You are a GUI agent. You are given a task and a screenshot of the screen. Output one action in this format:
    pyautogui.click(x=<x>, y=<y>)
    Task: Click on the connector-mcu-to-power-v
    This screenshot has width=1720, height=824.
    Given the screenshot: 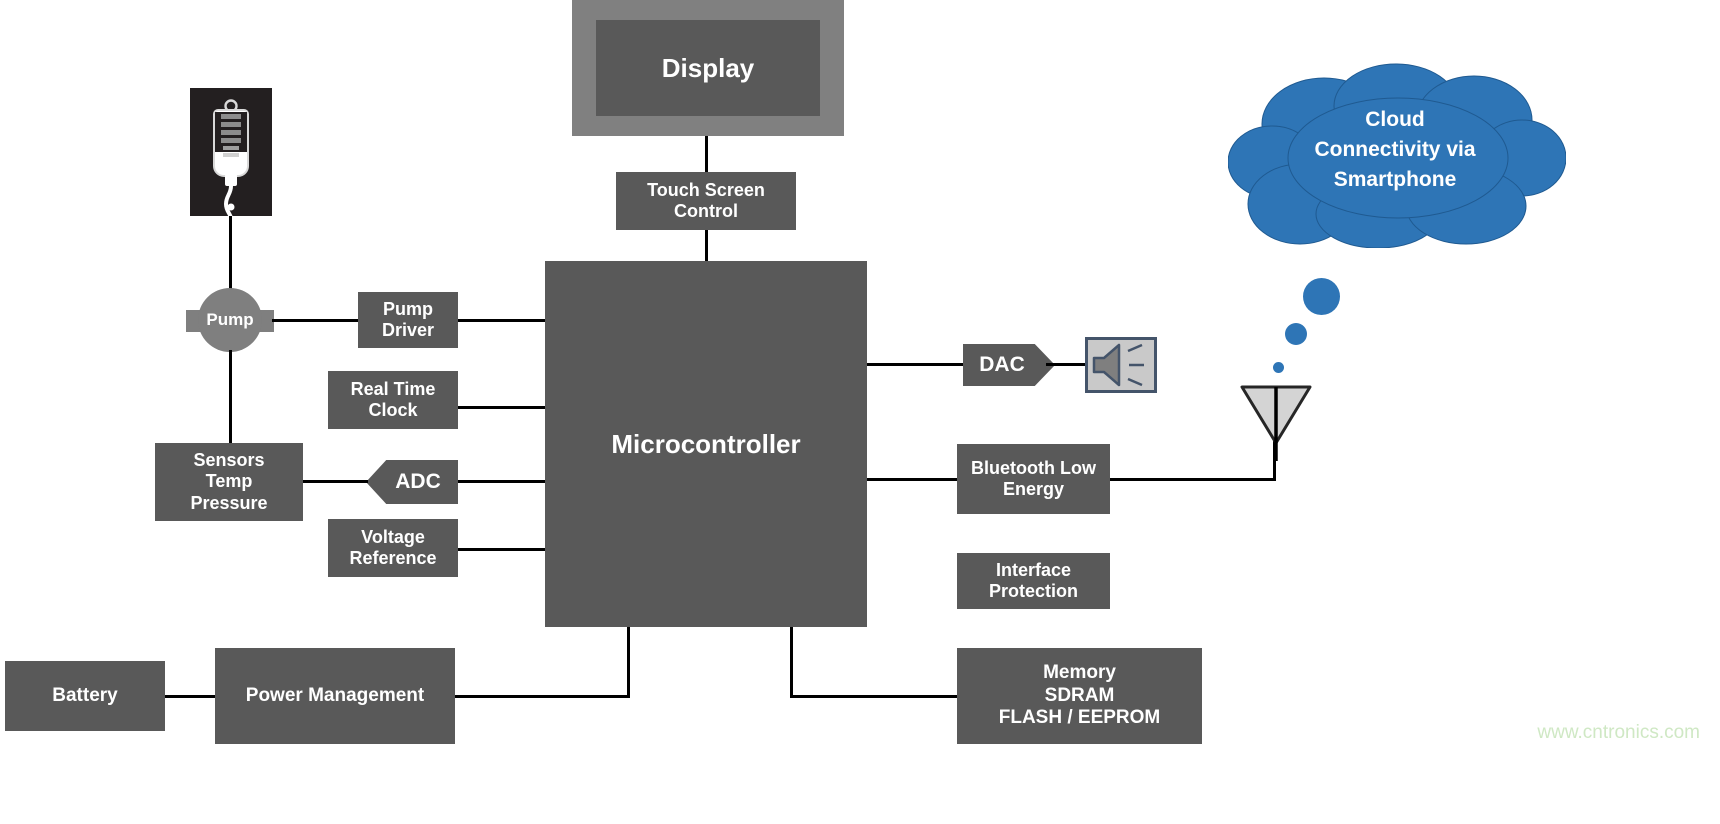 What is the action you would take?
    pyautogui.click(x=628, y=662)
    